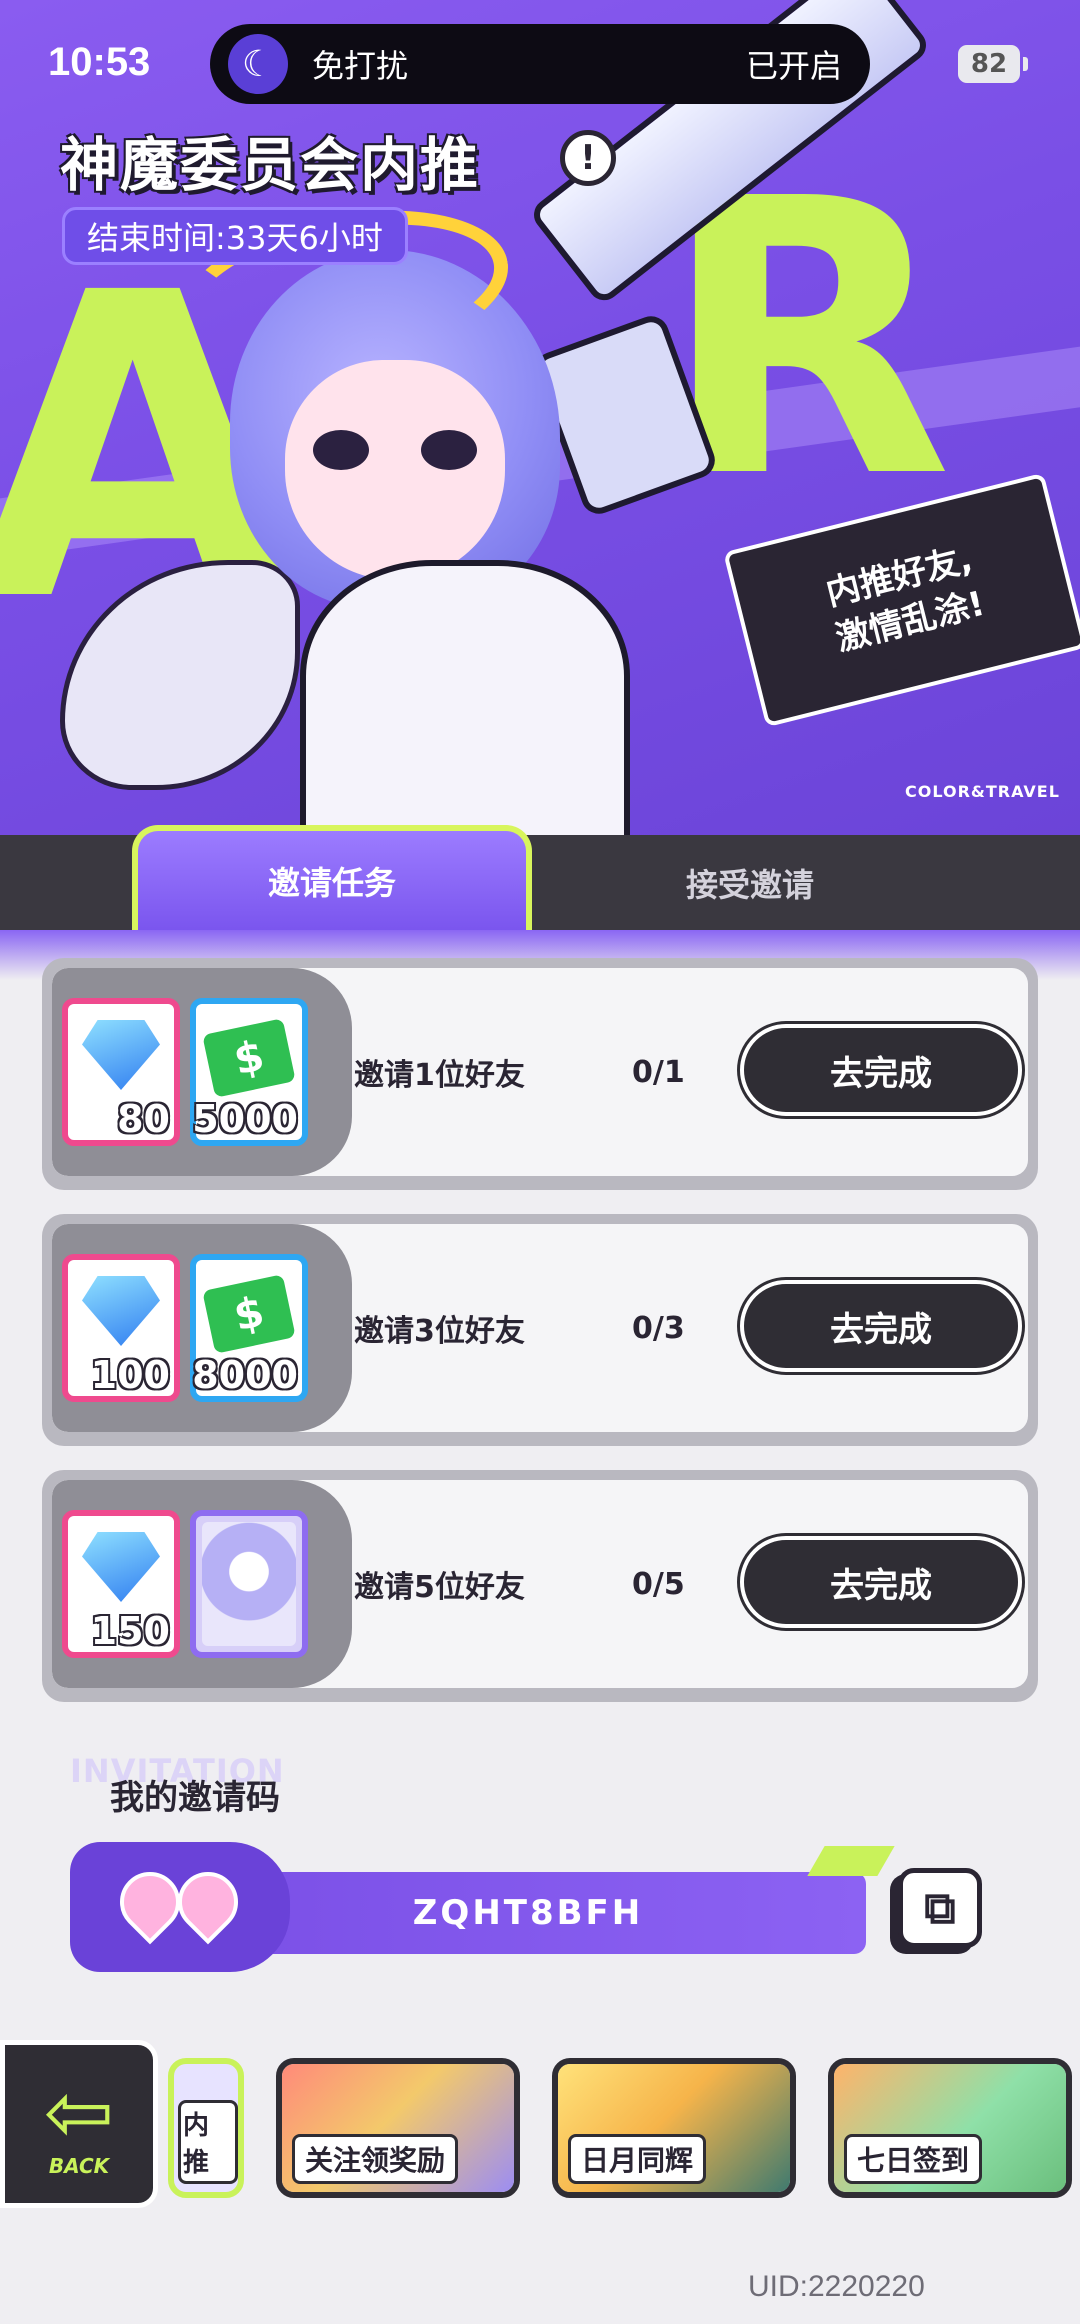 The width and height of the screenshot is (1080, 2324). I want to click on task-name: 邀请5位好友, so click(439, 1587).